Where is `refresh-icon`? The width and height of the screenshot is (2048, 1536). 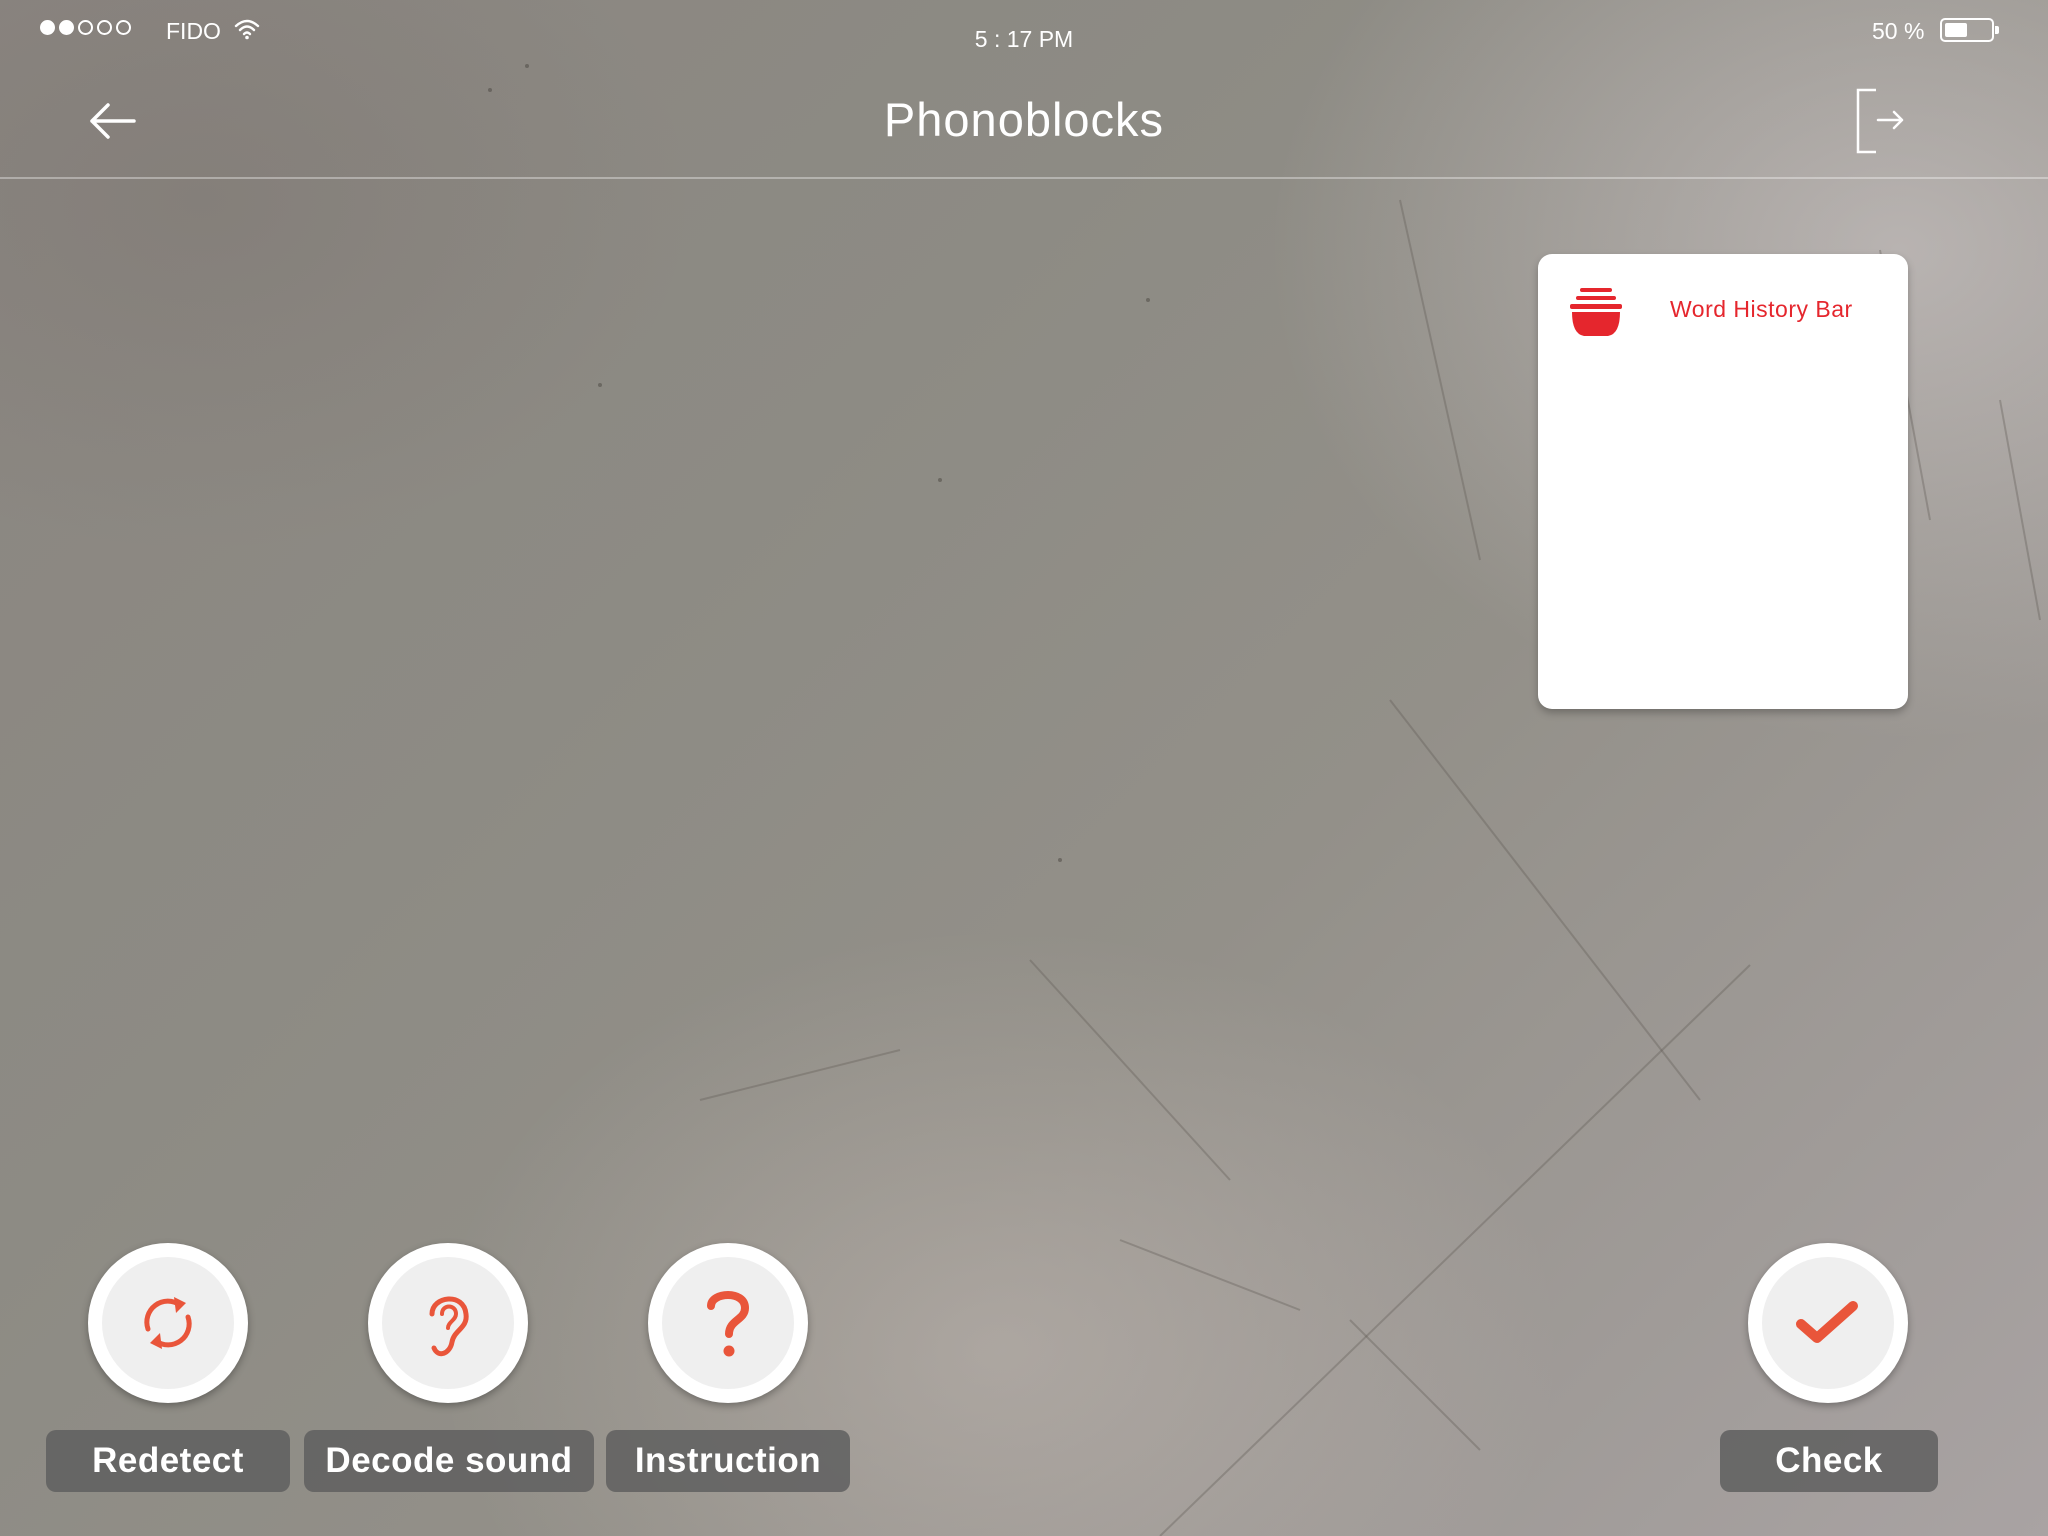 refresh-icon is located at coordinates (168, 1323).